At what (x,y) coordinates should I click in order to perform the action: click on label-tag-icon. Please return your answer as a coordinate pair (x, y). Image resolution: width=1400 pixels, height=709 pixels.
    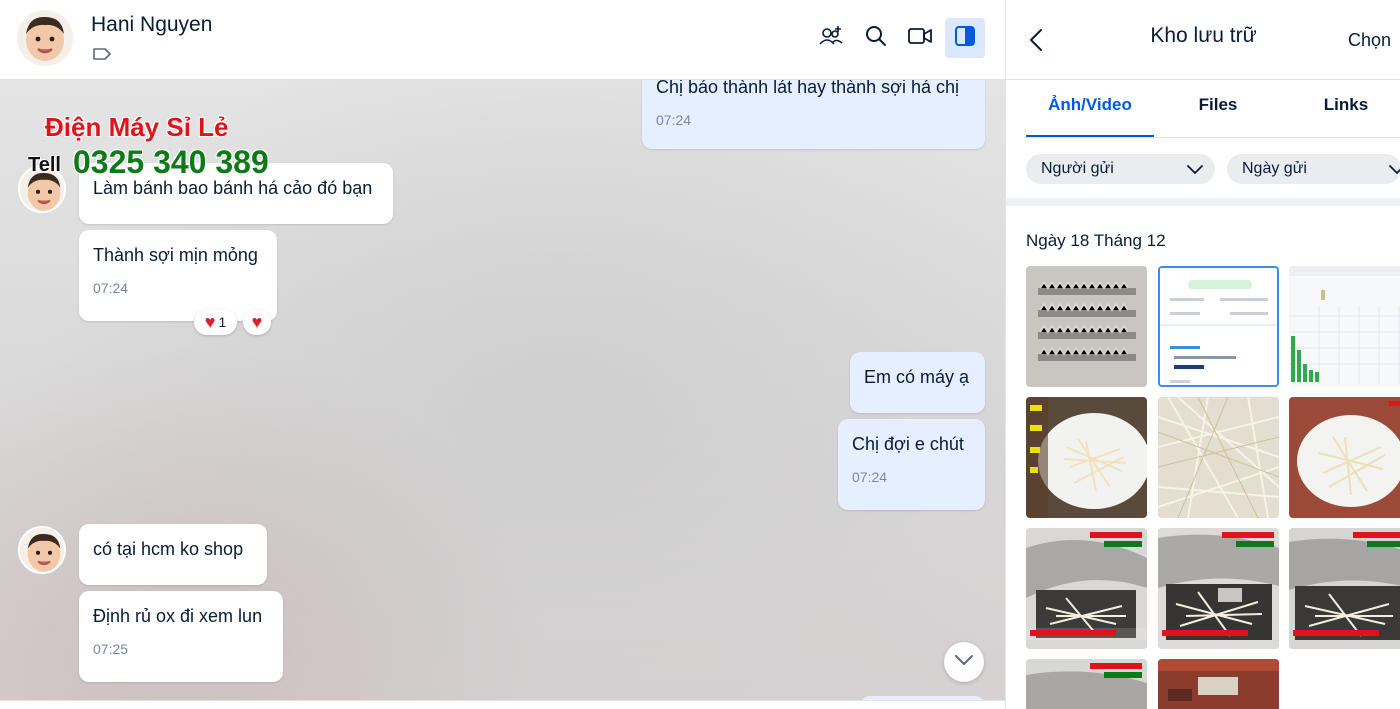
    Looking at the image, I should click on (102, 56).